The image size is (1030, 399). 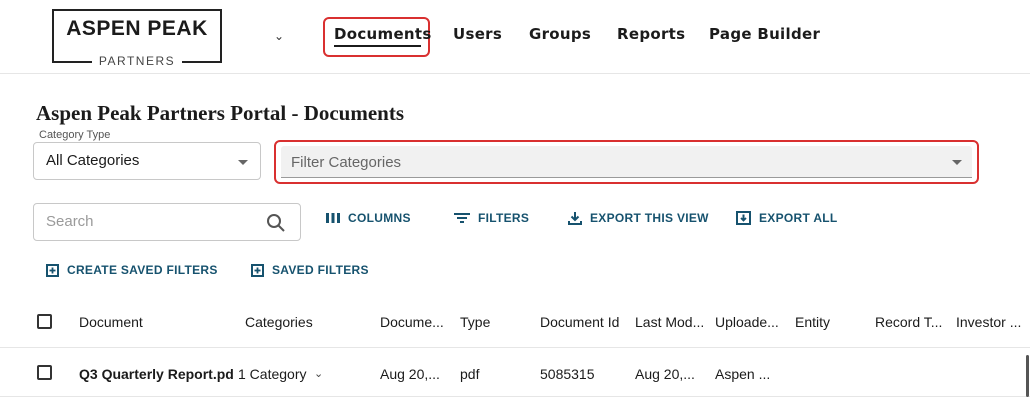 What do you see at coordinates (75, 135) in the screenshot?
I see `category-type-label: Category Type` at bounding box center [75, 135].